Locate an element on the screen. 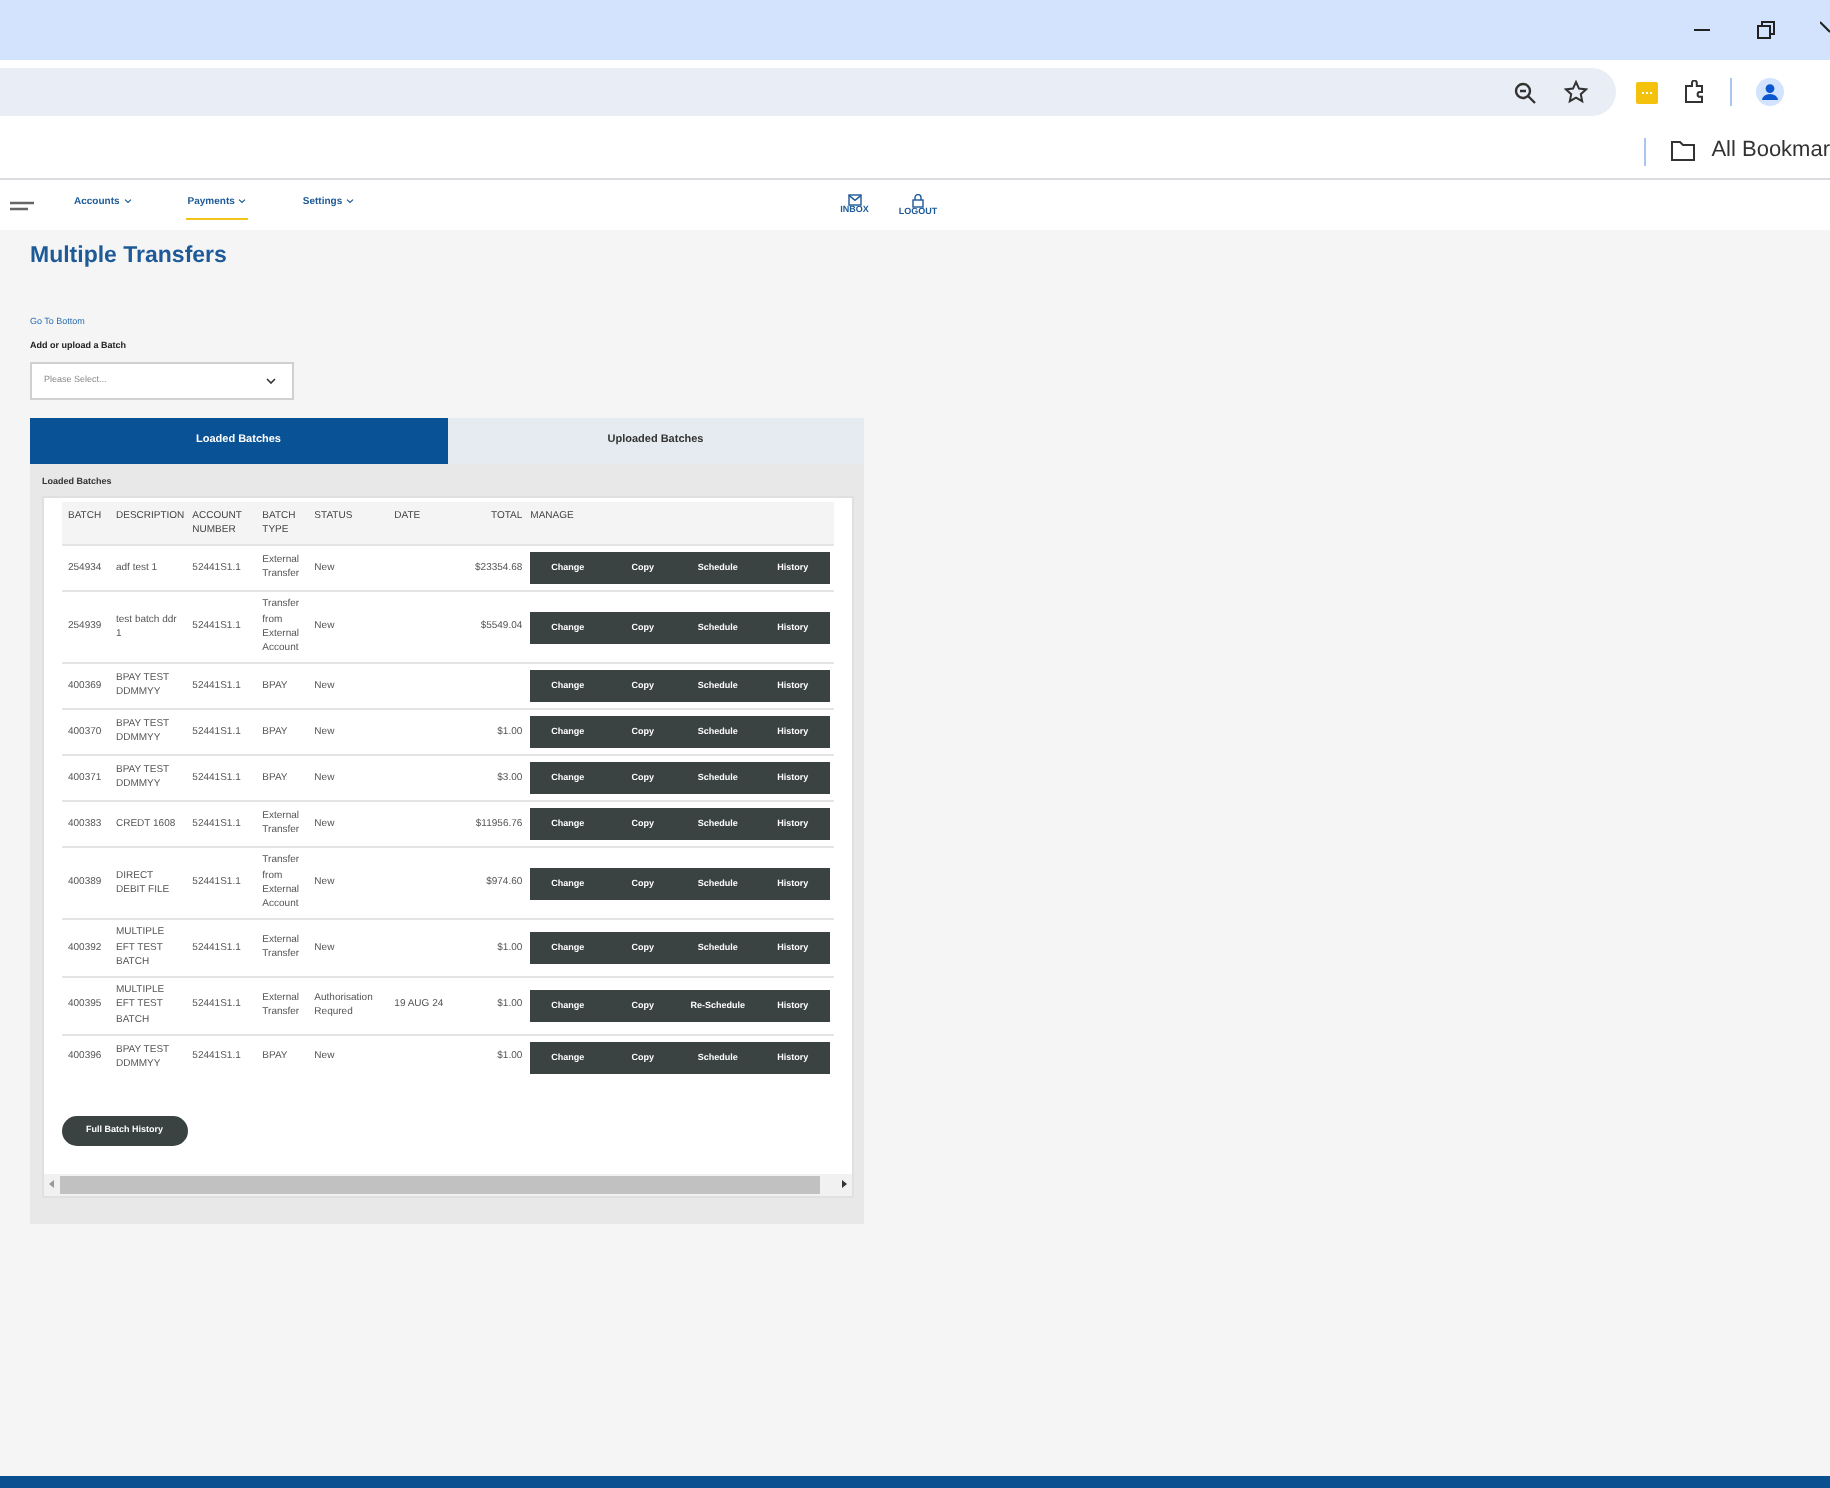  star-icon is located at coordinates (1576, 92).